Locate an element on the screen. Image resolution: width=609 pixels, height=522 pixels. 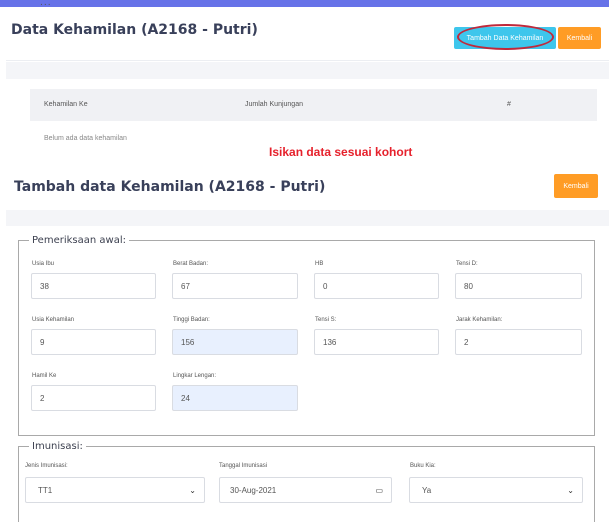
empty-table-message: Belum ada data kehamilan is located at coordinates (85, 138).